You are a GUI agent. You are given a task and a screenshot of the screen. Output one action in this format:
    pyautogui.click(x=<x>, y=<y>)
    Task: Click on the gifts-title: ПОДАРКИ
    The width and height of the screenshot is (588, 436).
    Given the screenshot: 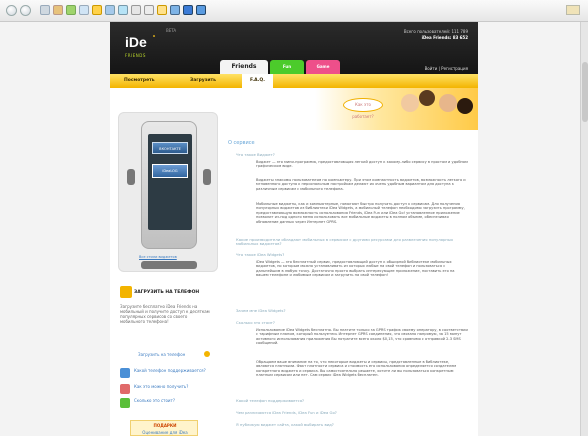 What is the action you would take?
    pyautogui.click(x=165, y=425)
    